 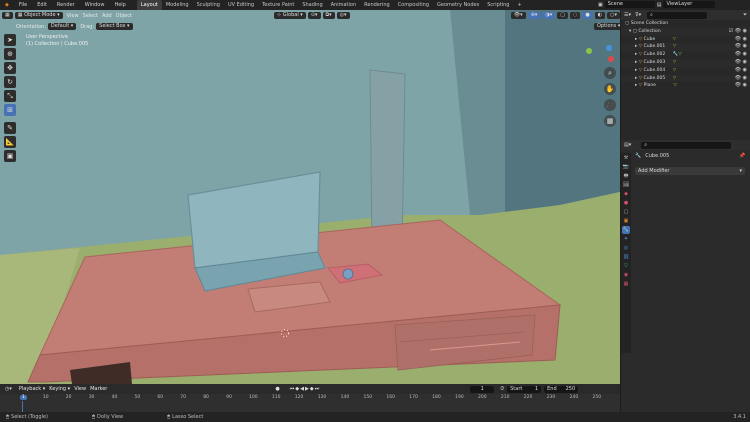 What do you see at coordinates (686, 145) in the screenshot?
I see `properties-search-input: ⌕` at bounding box center [686, 145].